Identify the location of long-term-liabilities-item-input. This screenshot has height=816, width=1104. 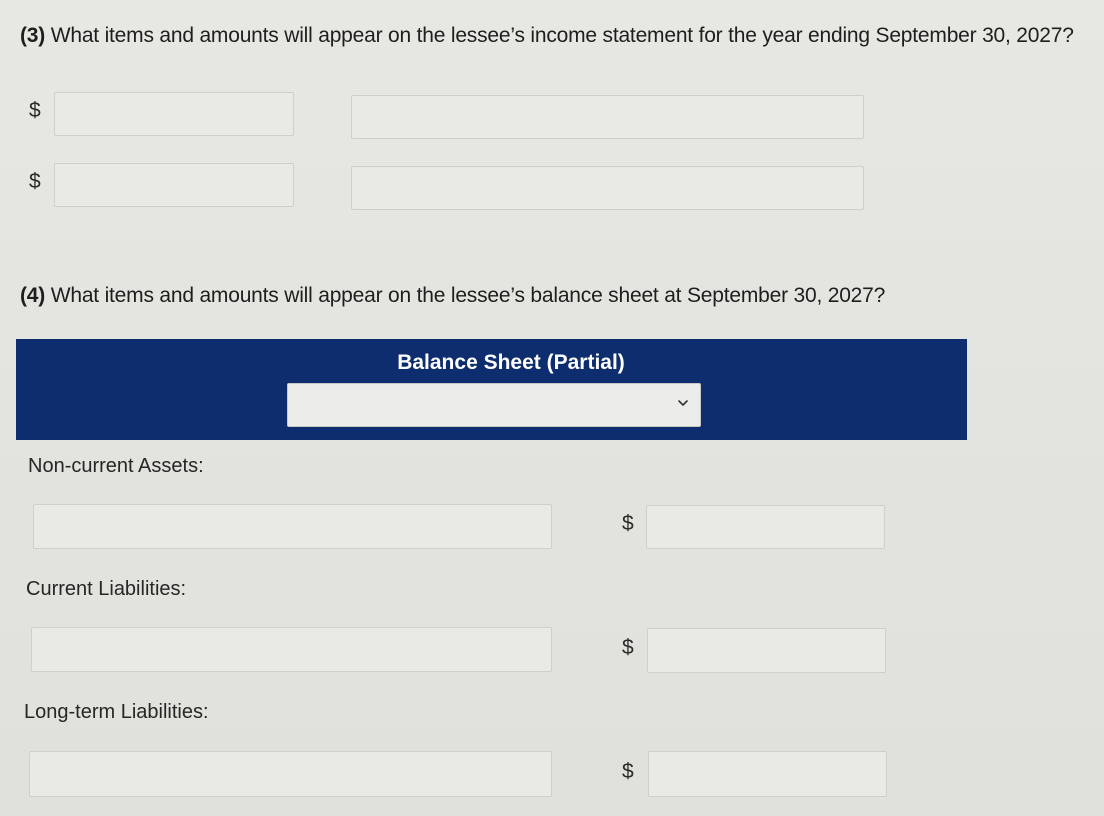
(290, 774).